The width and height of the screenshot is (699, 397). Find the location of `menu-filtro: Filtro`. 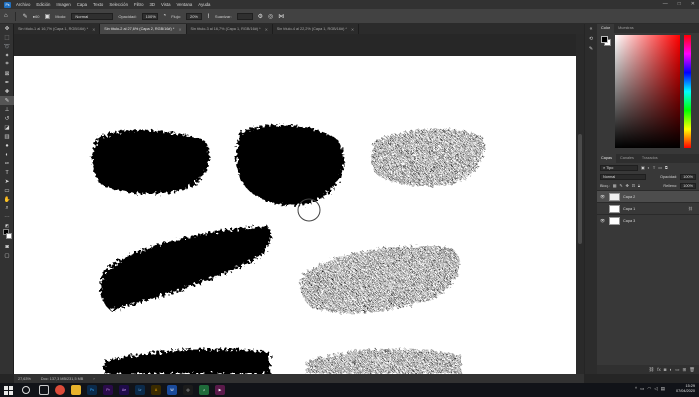

menu-filtro: Filtro is located at coordinates (139, 4).